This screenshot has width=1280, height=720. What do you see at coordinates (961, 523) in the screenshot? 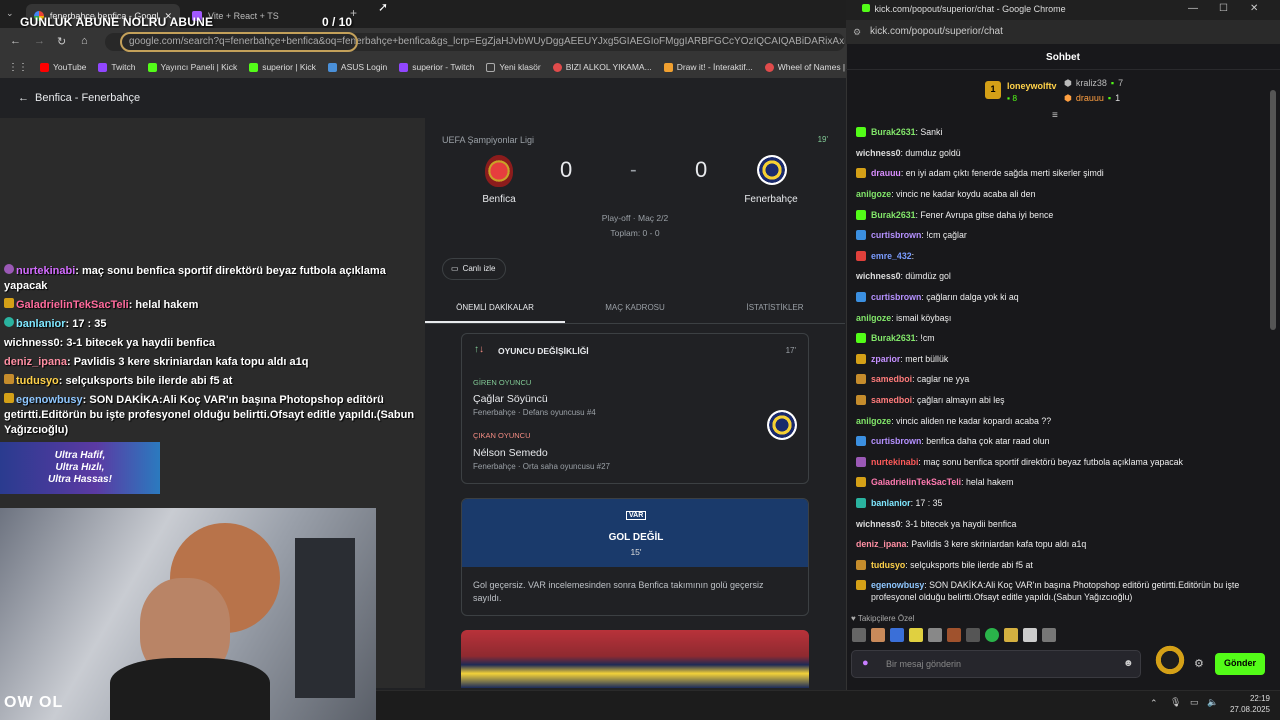
I see `chat-message-text: 3-1 bitecek ya haydii benfica` at bounding box center [961, 523].